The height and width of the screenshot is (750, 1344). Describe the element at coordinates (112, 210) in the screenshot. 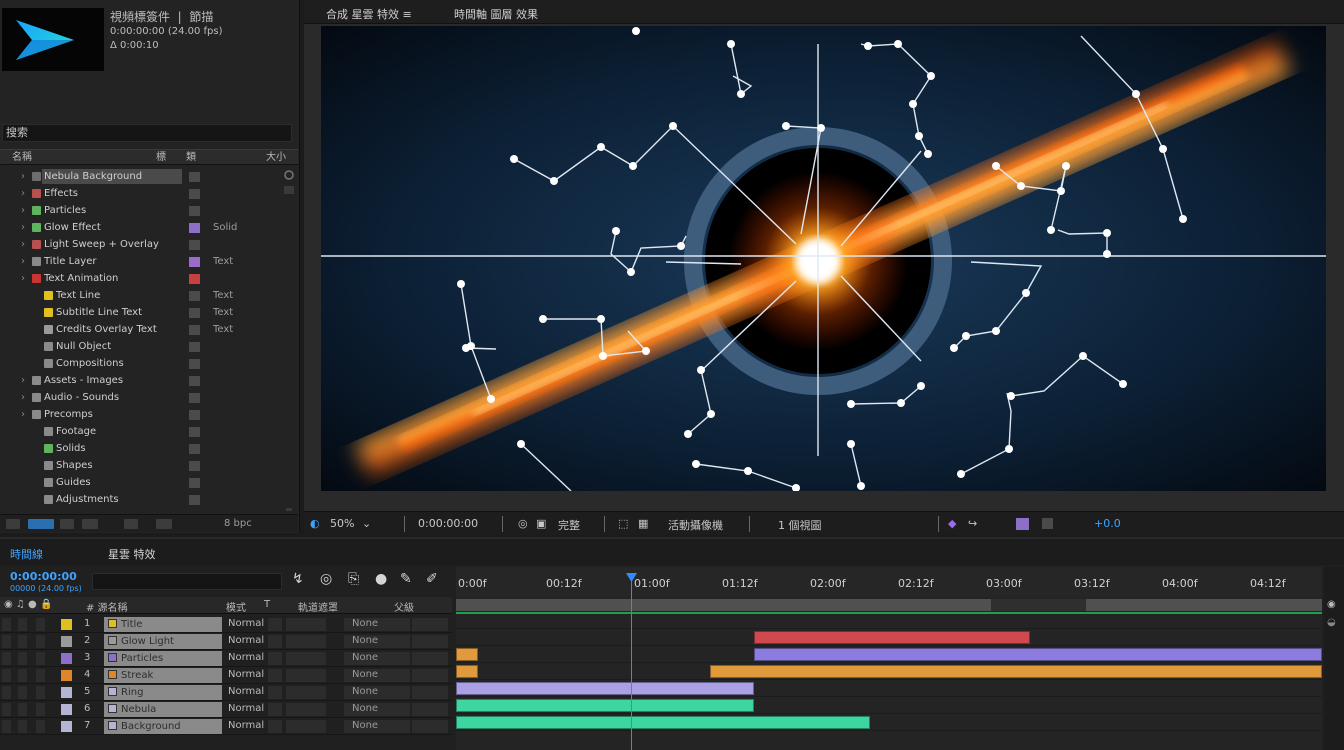

I see `item-name-cell: Particles` at that location.